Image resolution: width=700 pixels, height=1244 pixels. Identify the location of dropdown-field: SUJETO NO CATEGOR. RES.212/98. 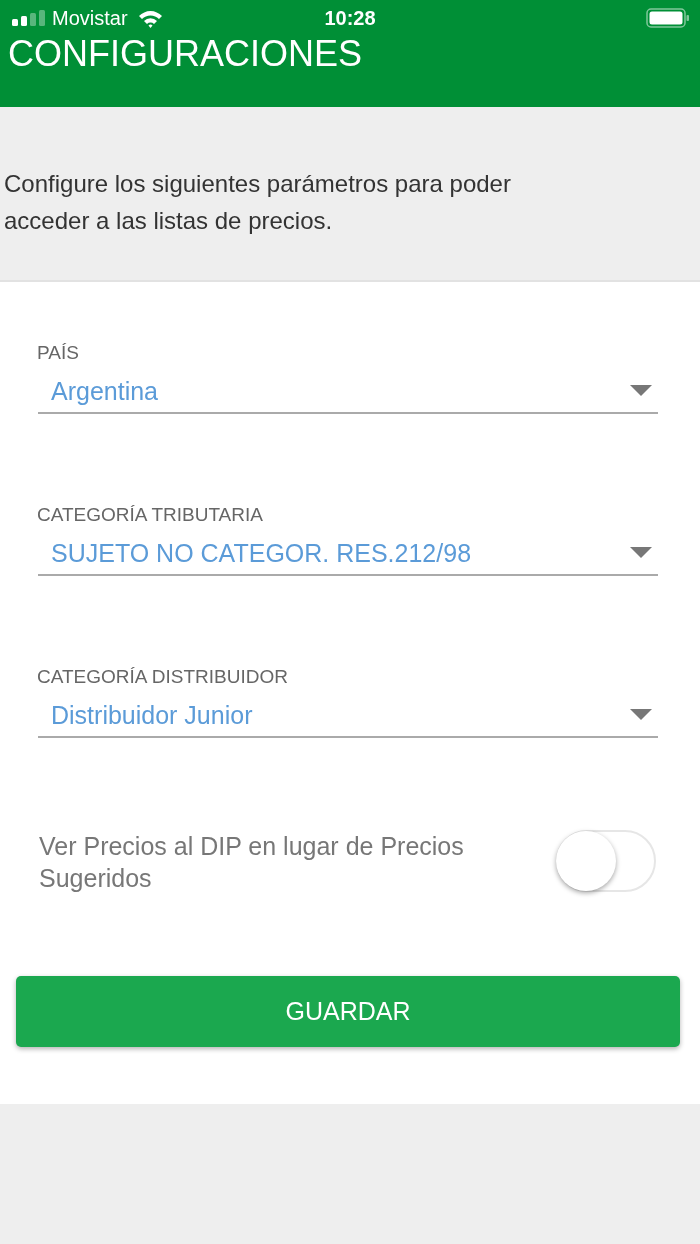
(348, 551).